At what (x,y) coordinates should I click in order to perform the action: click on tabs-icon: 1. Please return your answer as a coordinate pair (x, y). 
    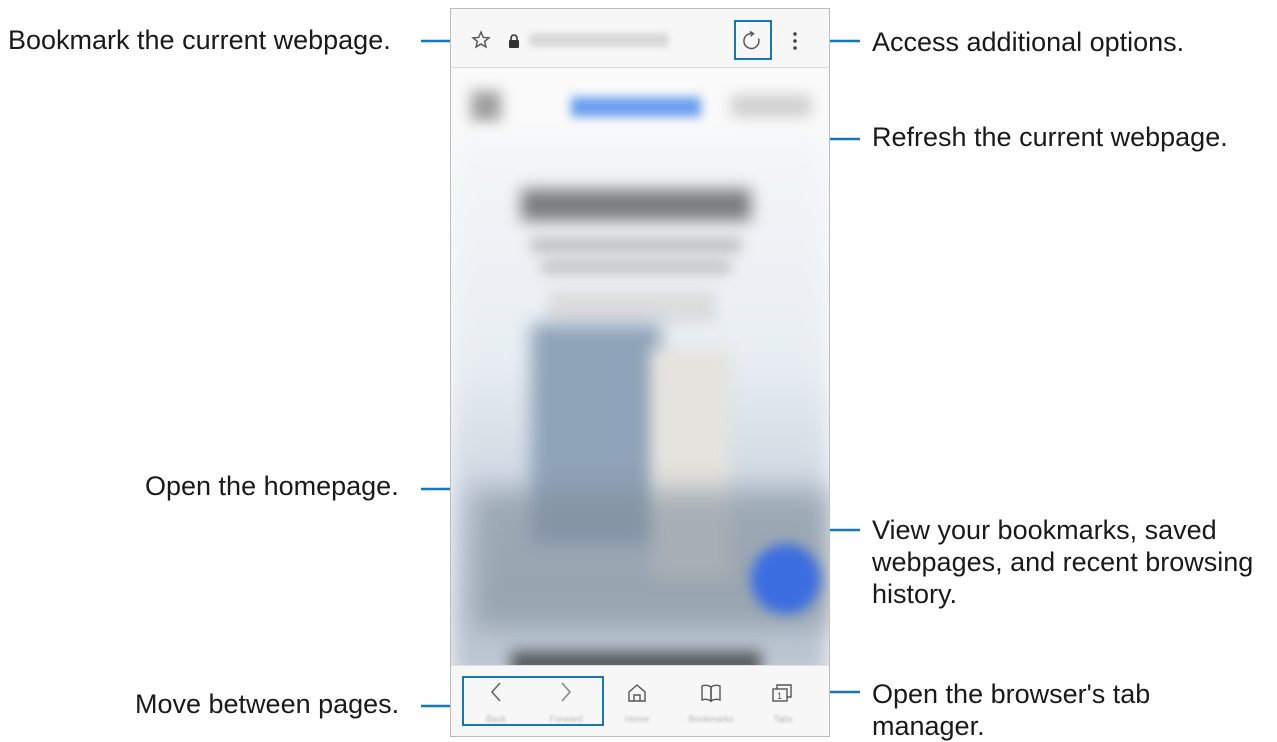
    Looking at the image, I should click on (782, 695).